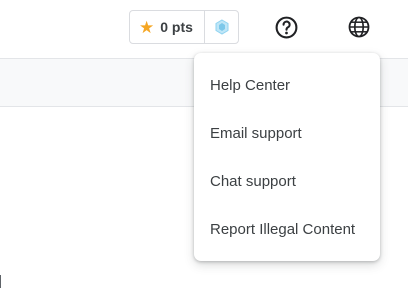 The height and width of the screenshot is (291, 408). I want to click on menu-item-email-support: Email support, so click(287, 133).